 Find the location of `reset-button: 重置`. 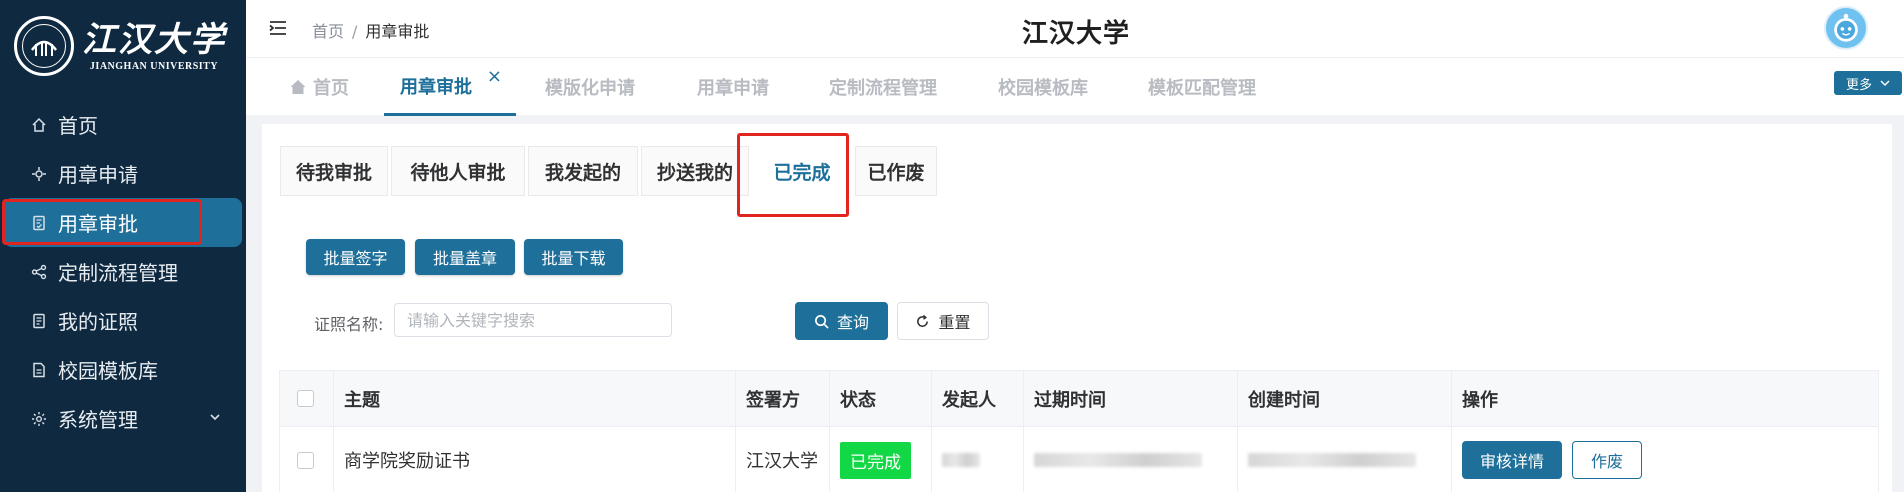

reset-button: 重置 is located at coordinates (943, 321).